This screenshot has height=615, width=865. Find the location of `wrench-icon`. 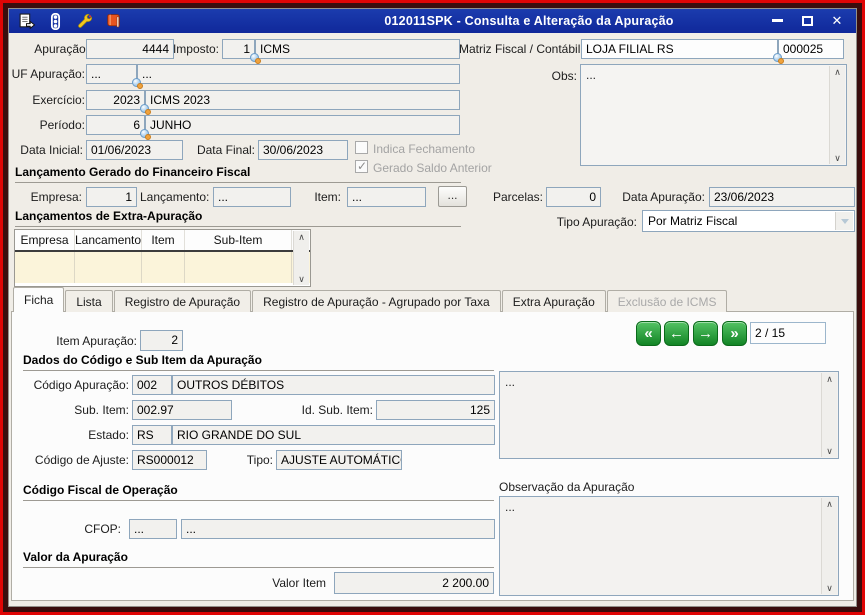

wrench-icon is located at coordinates (84, 21).